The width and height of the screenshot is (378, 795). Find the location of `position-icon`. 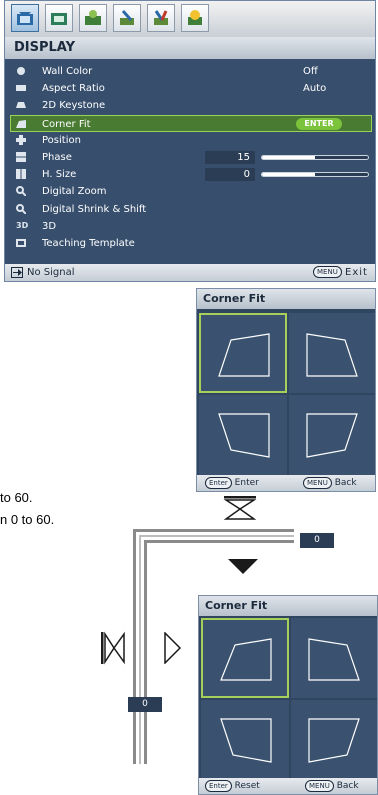

position-icon is located at coordinates (21, 139).